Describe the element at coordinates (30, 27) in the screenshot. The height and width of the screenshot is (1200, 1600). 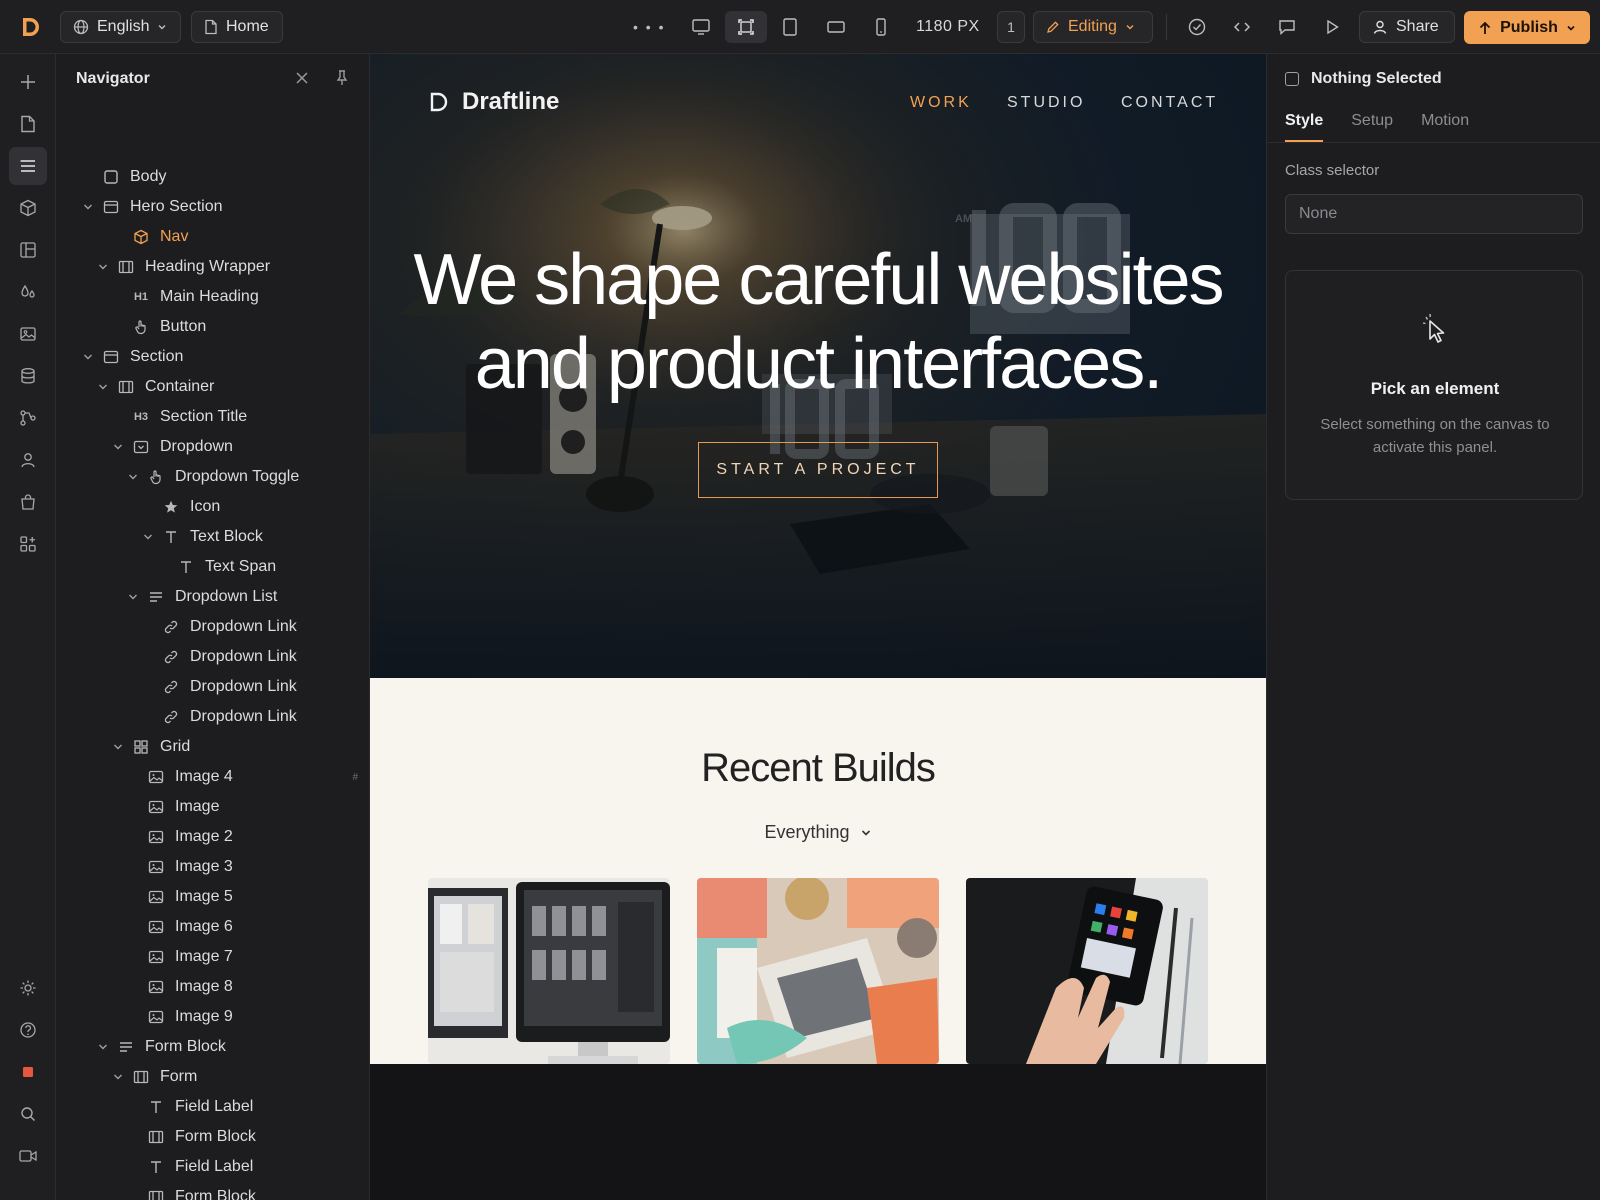
I see `app-logo-icon` at that location.